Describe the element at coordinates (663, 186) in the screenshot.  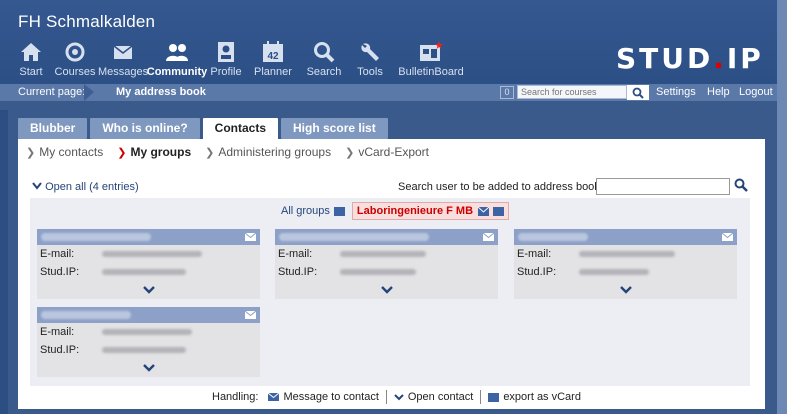
I see `search-user-input` at that location.